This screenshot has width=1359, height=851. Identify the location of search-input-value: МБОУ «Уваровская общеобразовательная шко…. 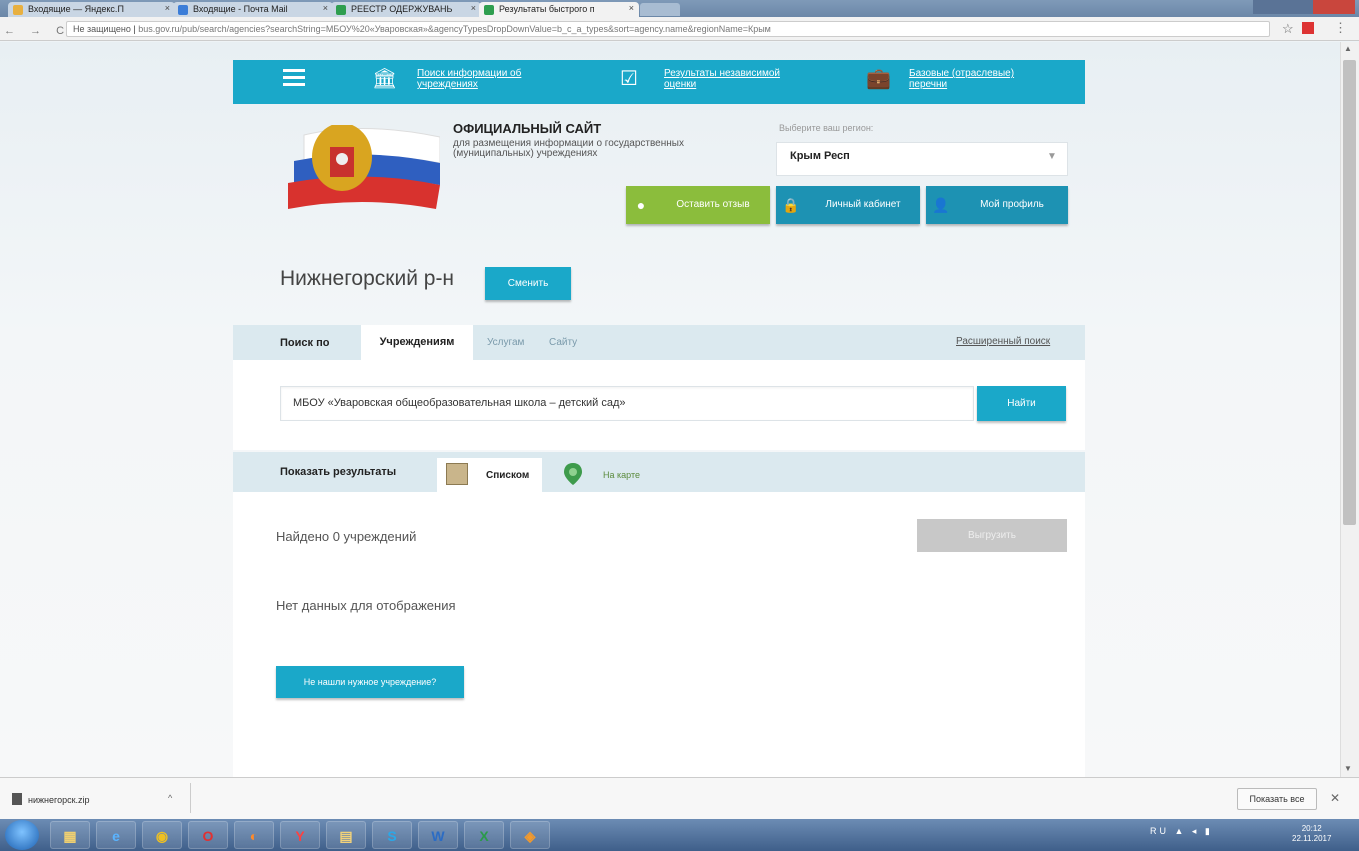
(459, 403).